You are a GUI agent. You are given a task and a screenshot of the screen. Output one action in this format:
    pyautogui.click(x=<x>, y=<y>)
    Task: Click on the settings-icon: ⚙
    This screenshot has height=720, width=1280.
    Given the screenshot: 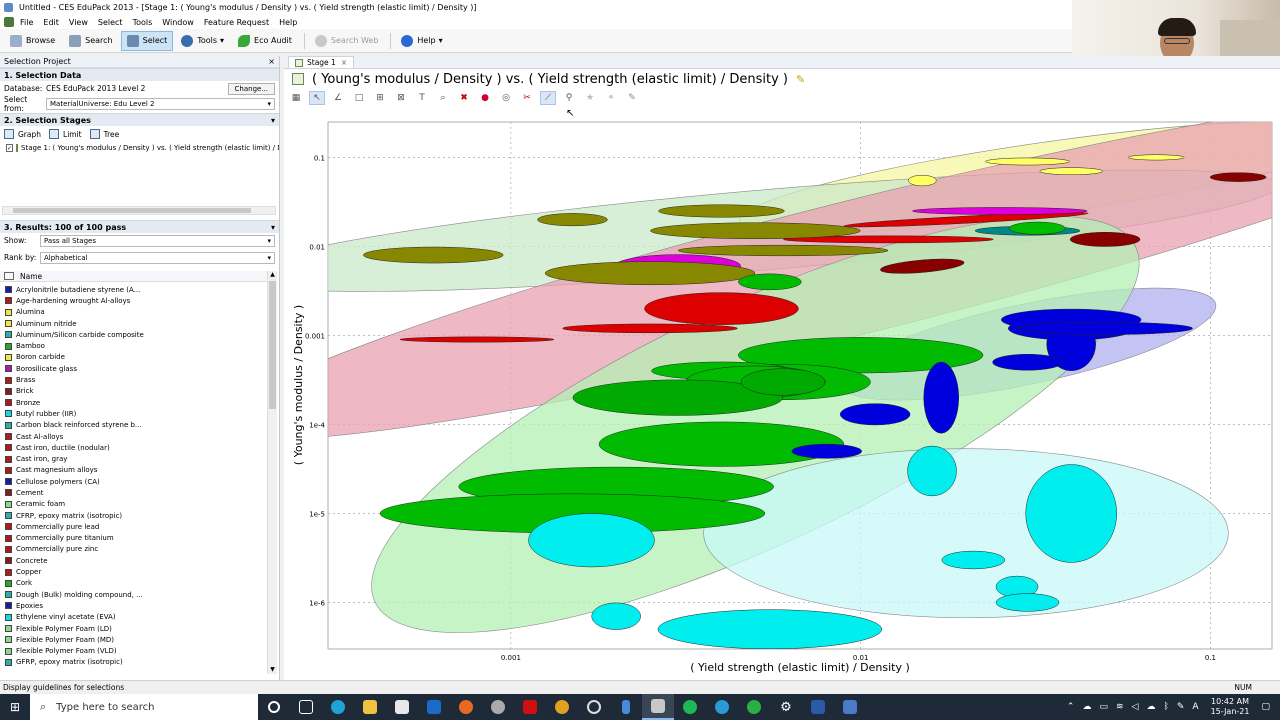 What is the action you would take?
    pyautogui.click(x=786, y=707)
    